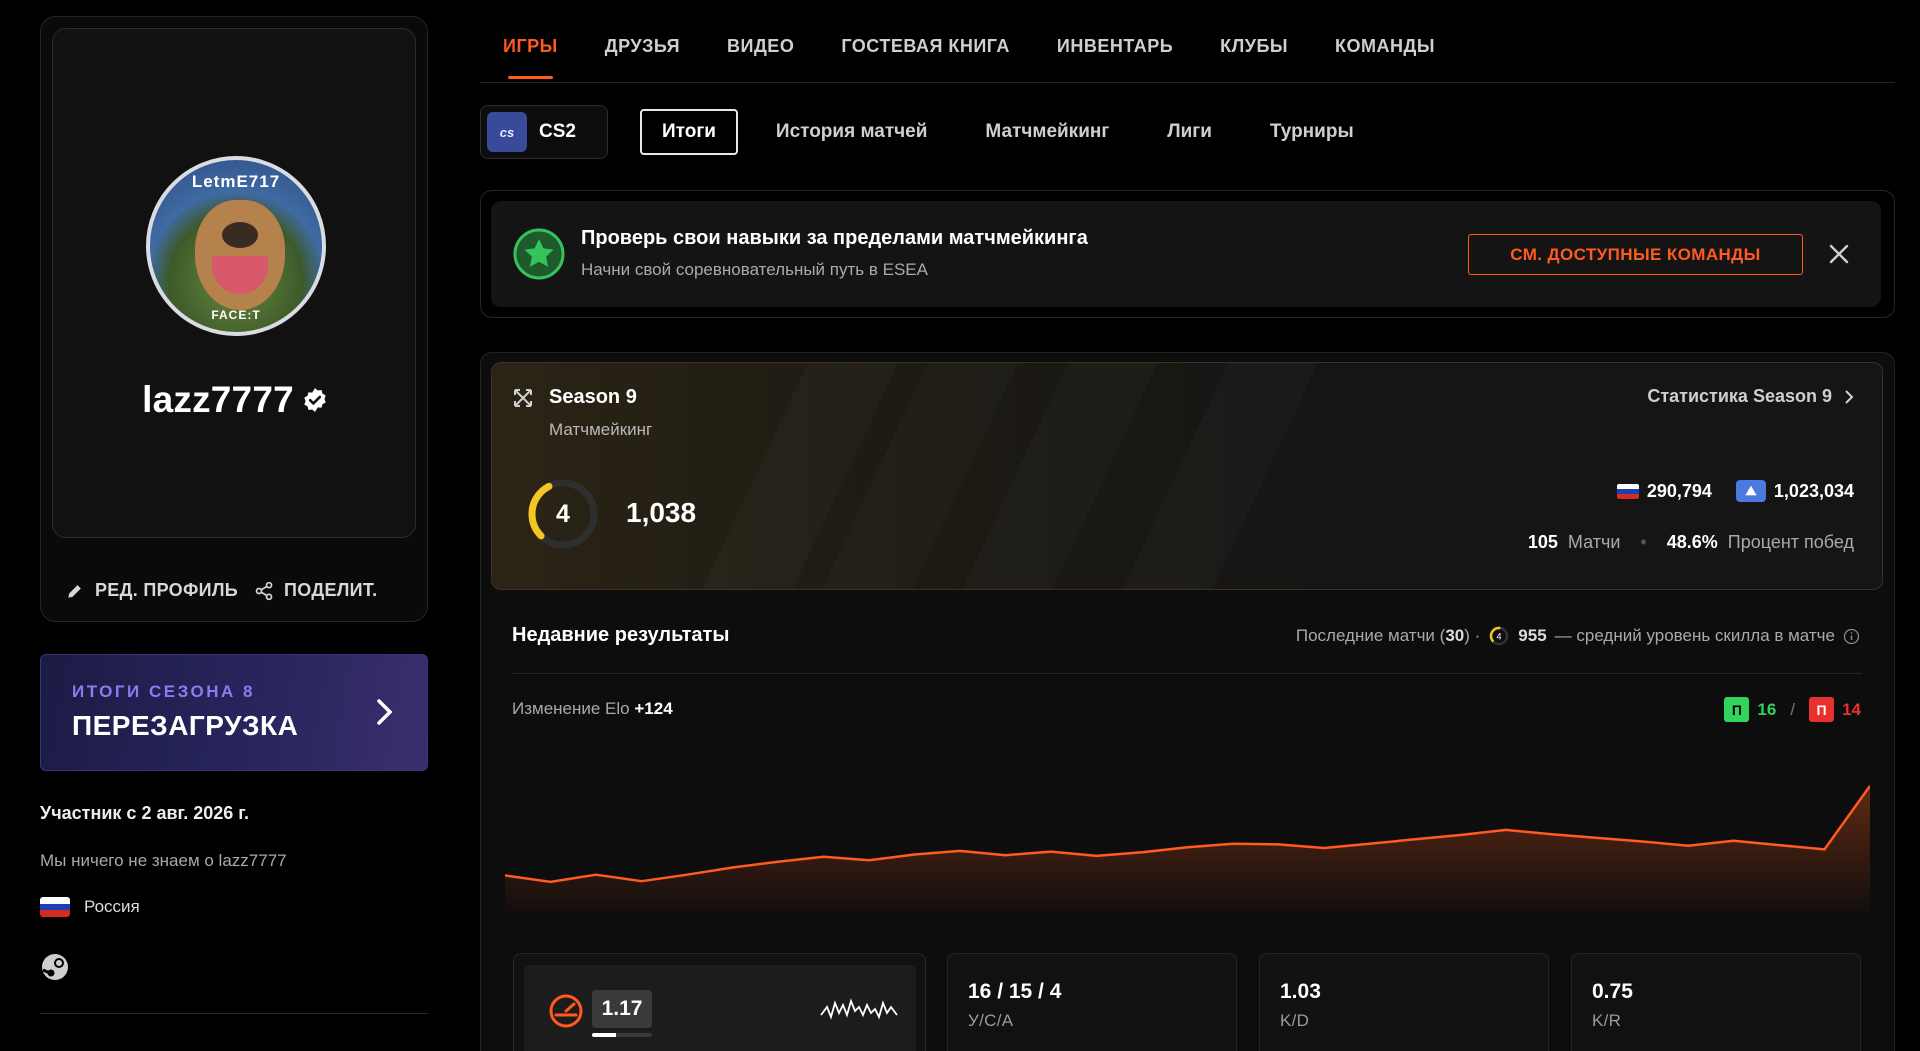 This screenshot has height=1051, width=1920. Describe the element at coordinates (90, 907) in the screenshot. I see `country: Россия` at that location.